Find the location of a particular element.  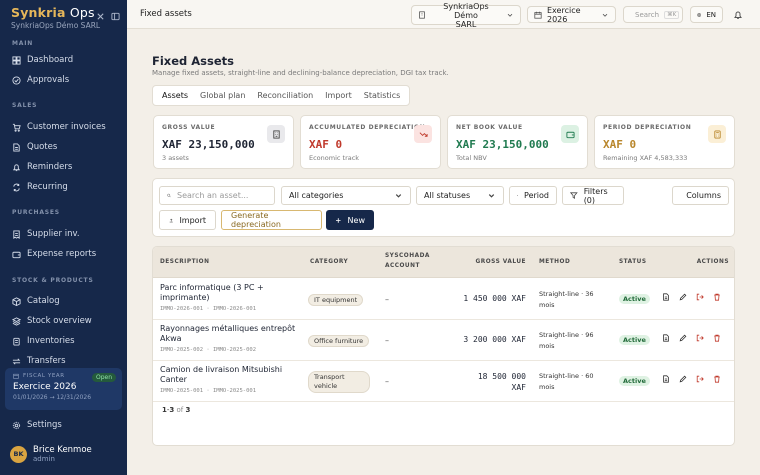

page-title: Fixed Assets is located at coordinates (193, 61).